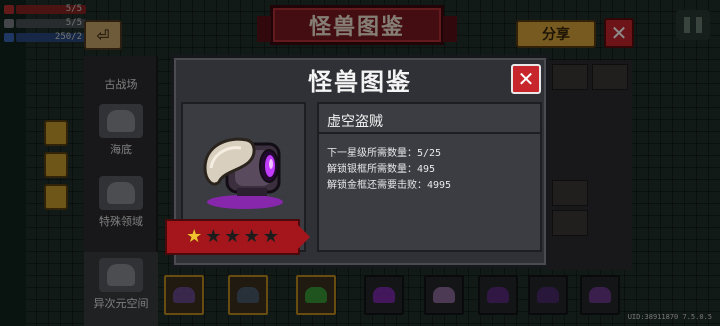 The image size is (720, 326). What do you see at coordinates (372, 153) in the screenshot?
I see `next-star-label: 下一星级所需数量：` at bounding box center [372, 153].